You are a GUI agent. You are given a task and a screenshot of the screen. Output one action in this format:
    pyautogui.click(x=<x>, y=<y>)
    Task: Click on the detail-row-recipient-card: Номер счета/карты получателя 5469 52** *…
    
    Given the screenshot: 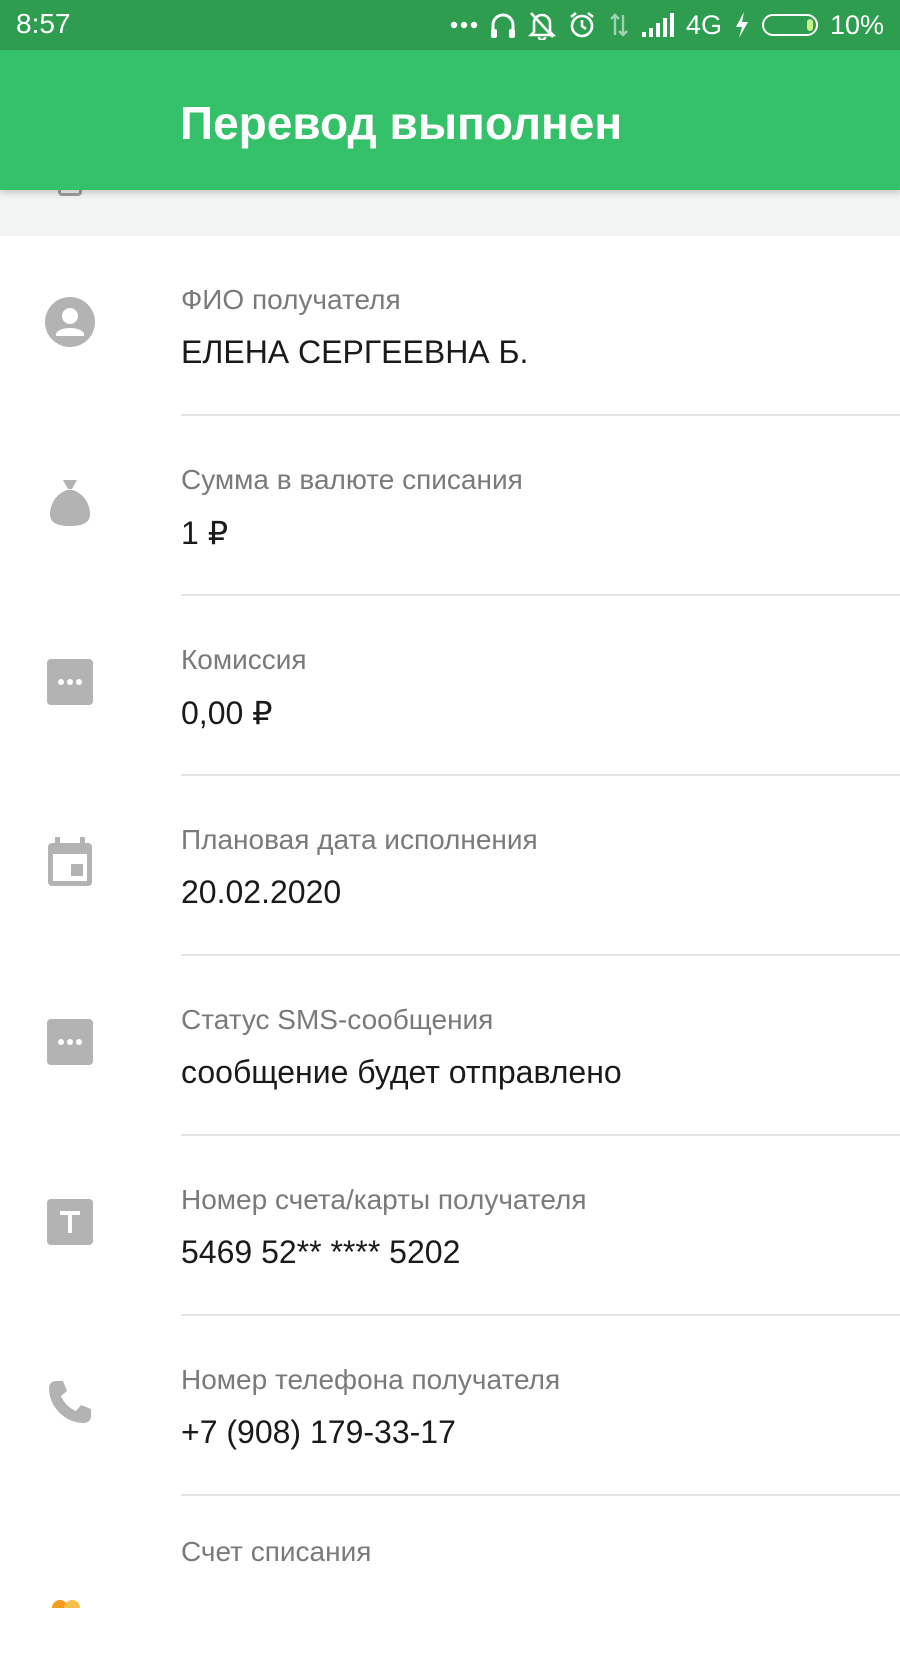 What is the action you would take?
    pyautogui.click(x=450, y=1226)
    